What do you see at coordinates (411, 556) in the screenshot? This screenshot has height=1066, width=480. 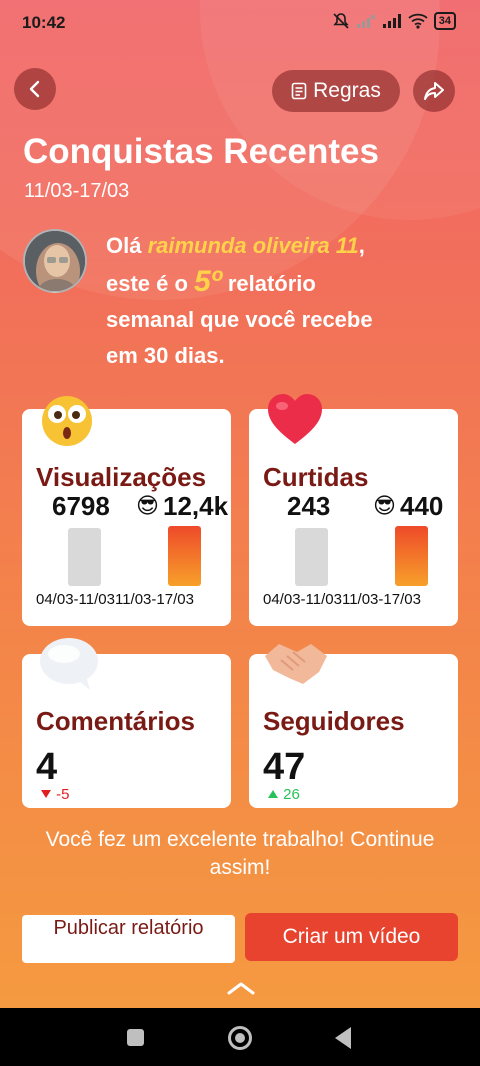 I see `likes-current-bar` at bounding box center [411, 556].